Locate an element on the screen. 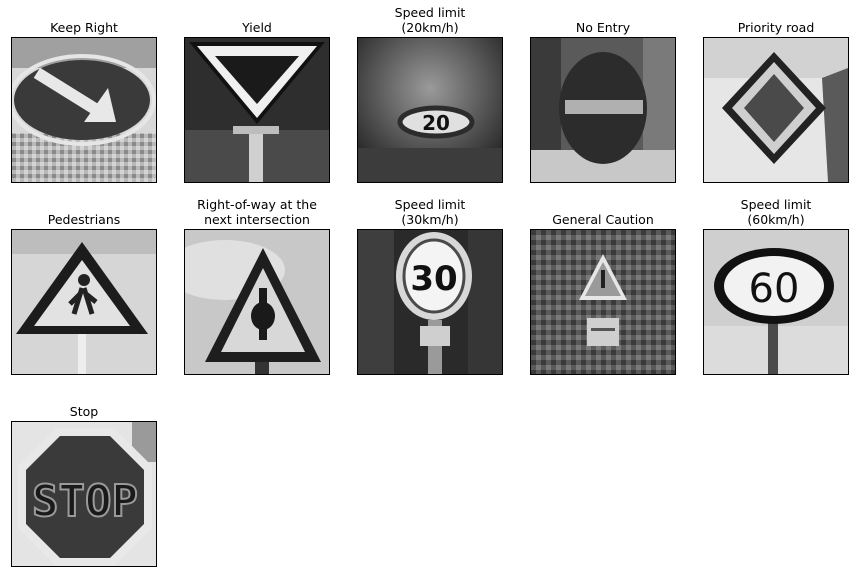 The image size is (858, 576). panel-caption: Pedestrians is located at coordinates (84, 219).